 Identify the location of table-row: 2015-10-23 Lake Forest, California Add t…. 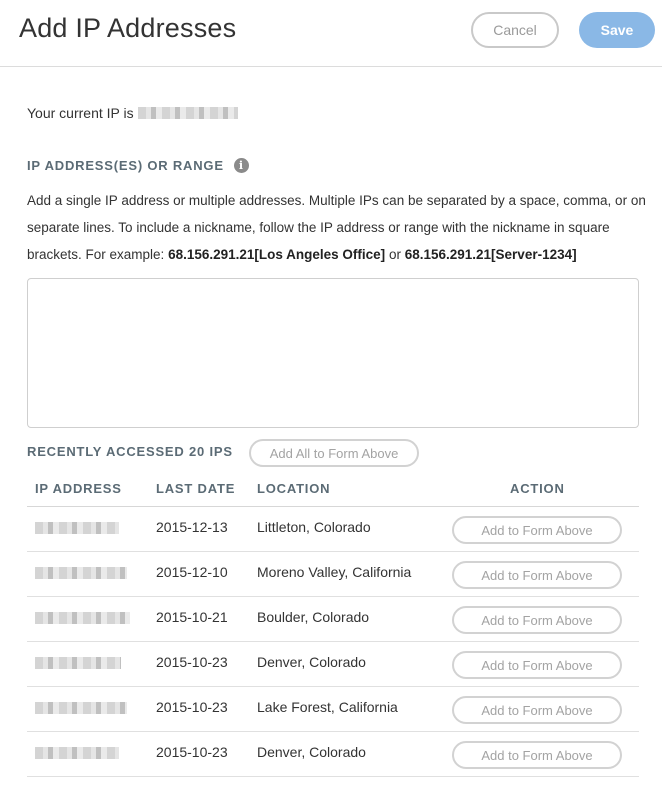
(333, 709).